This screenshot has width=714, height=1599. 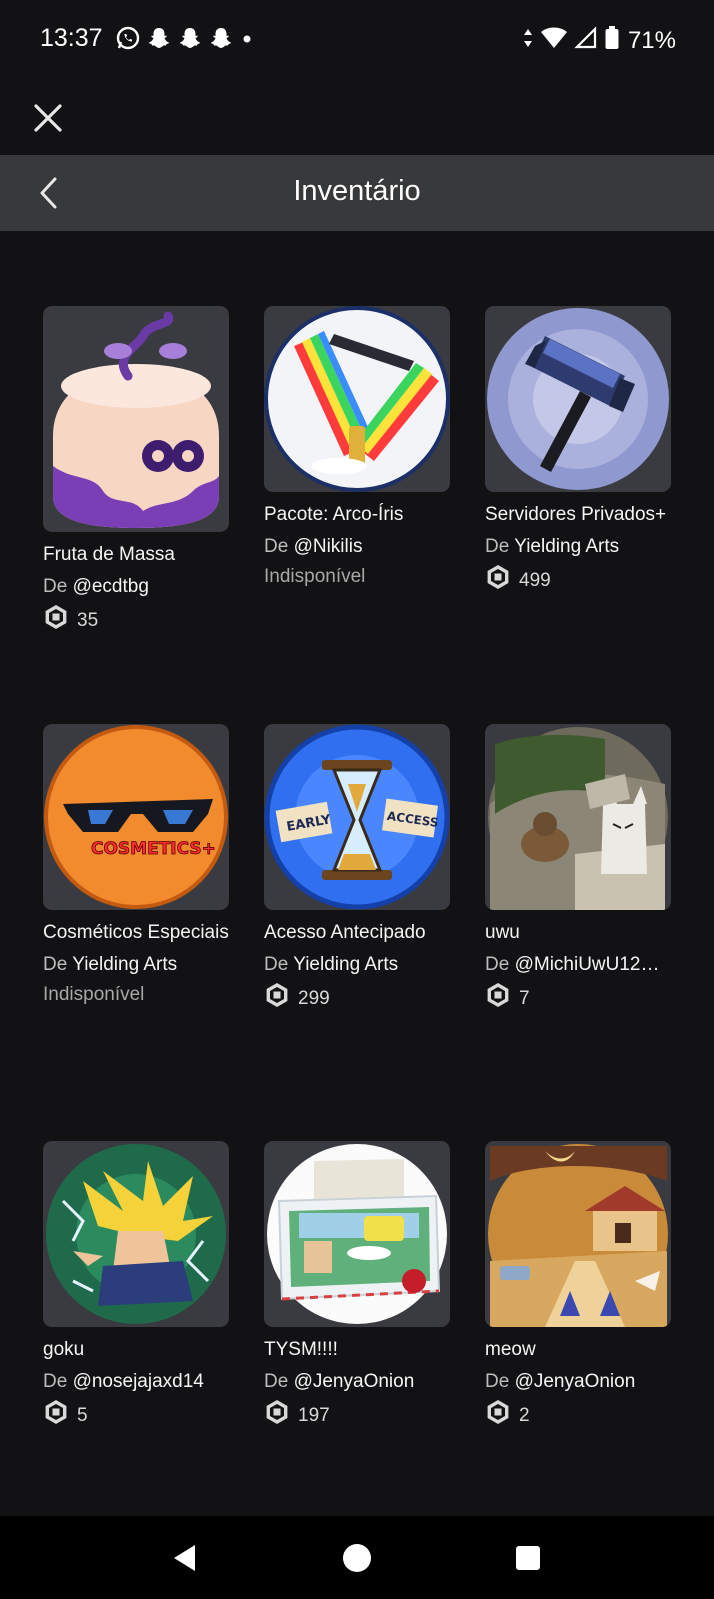 I want to click on item-name: meow, so click(x=510, y=1349).